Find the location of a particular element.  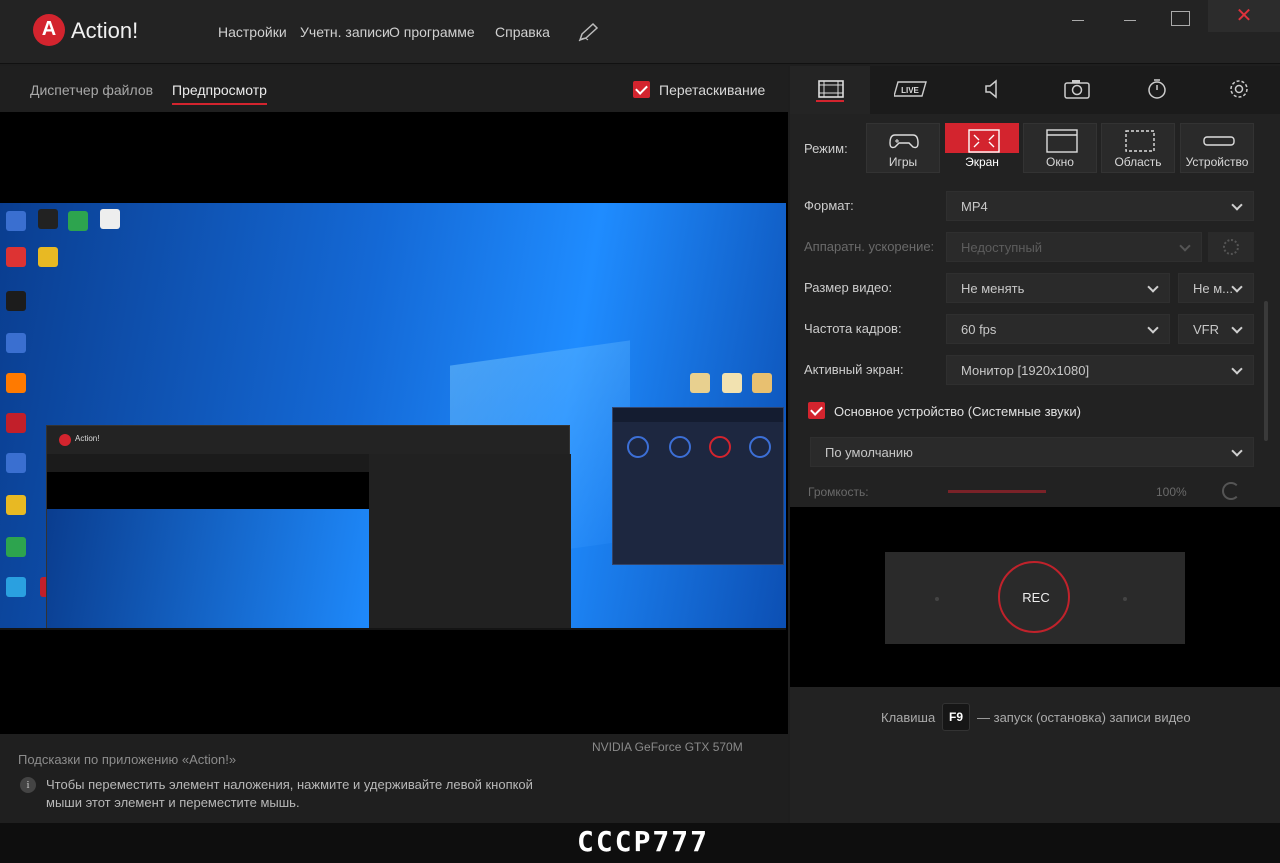

info-icon: i is located at coordinates (28, 785).